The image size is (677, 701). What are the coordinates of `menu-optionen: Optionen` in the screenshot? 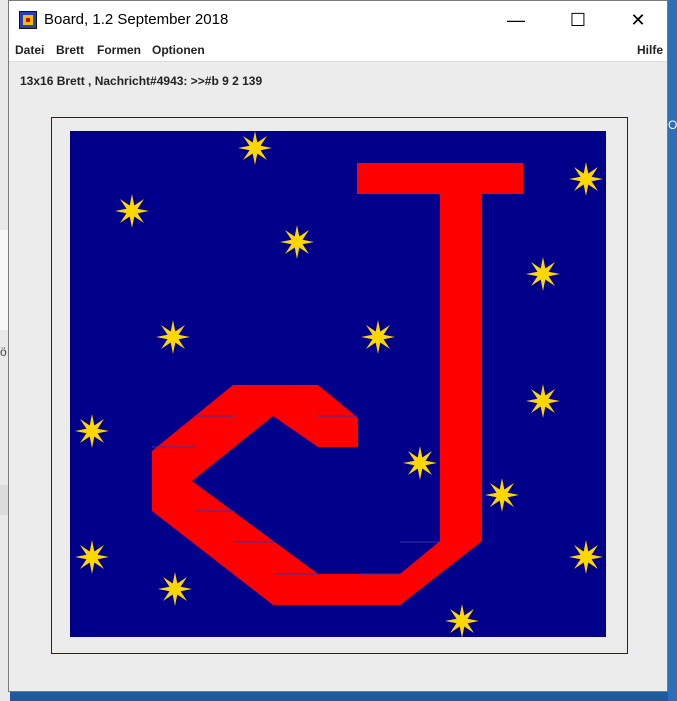 It's located at (178, 50).